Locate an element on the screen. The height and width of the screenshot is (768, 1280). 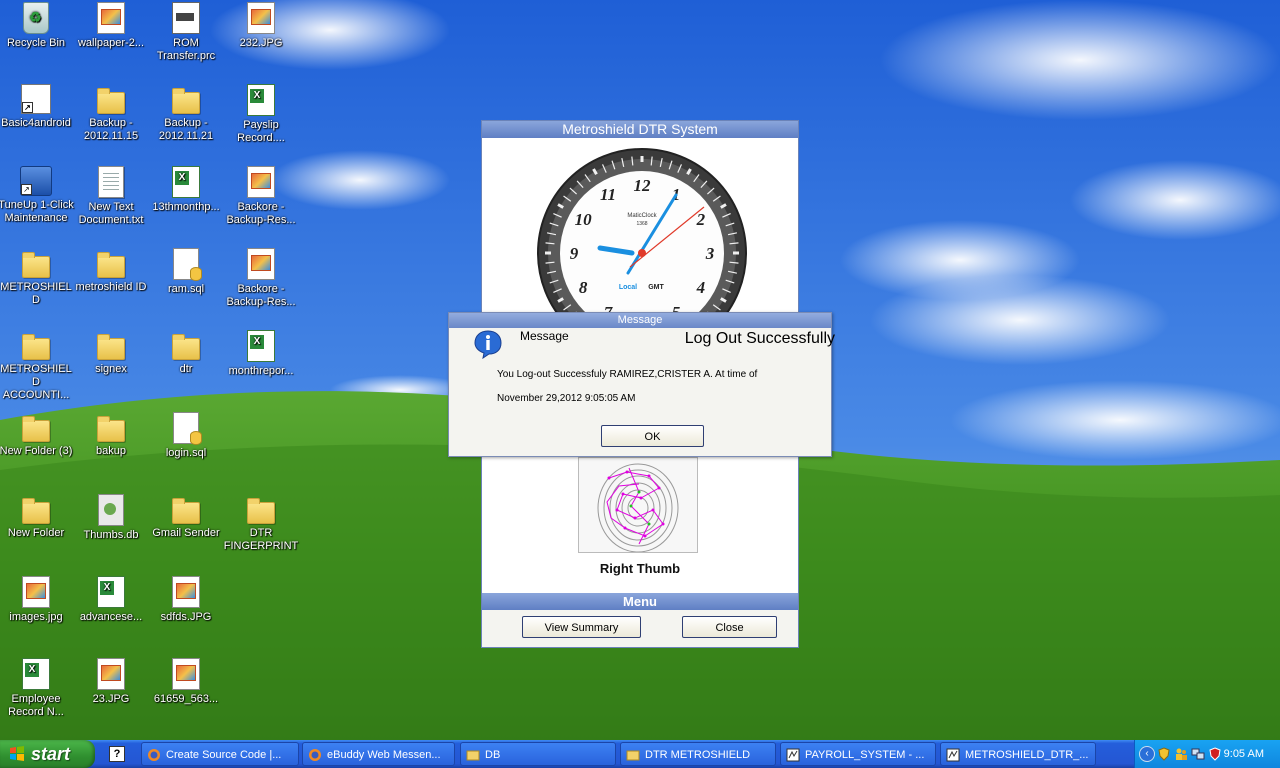
desktop-icon-label: ROM Transfer.prc is located at coordinates (186, 49).